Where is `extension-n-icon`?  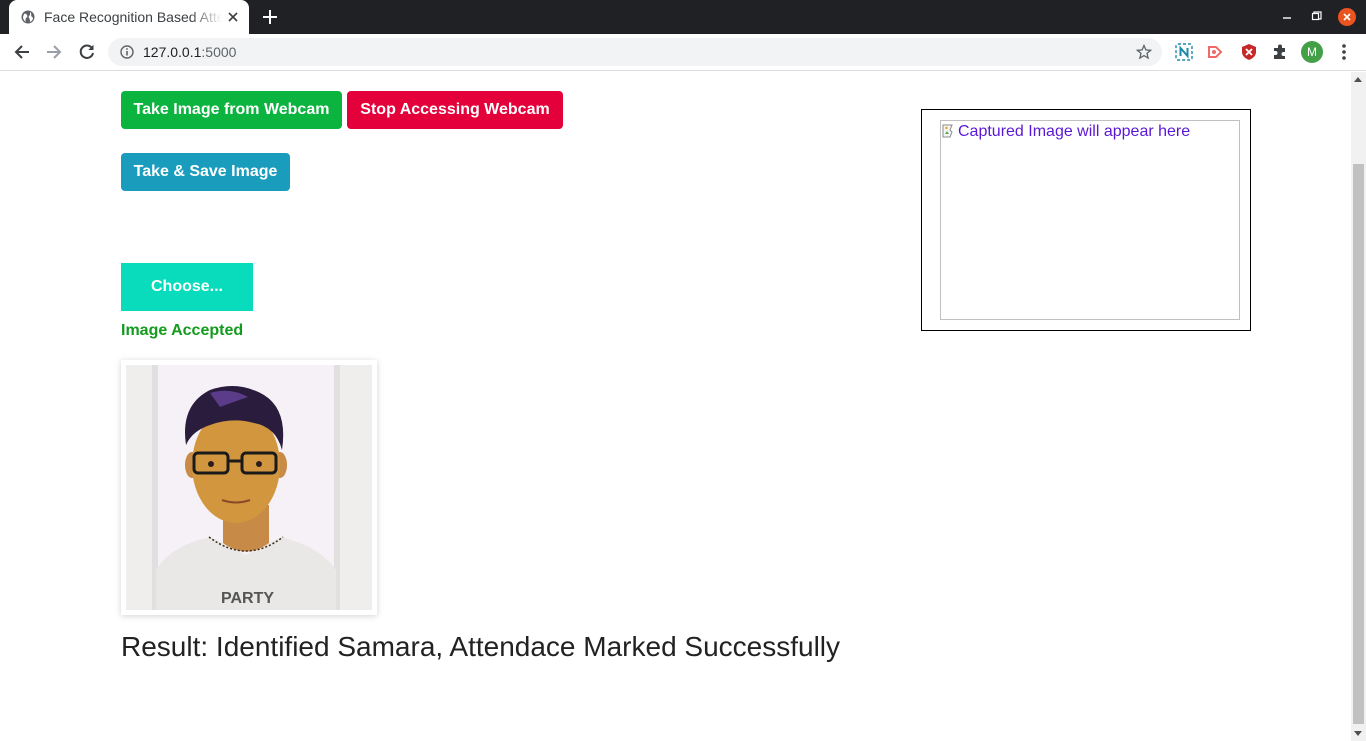
extension-n-icon is located at coordinates (1184, 52).